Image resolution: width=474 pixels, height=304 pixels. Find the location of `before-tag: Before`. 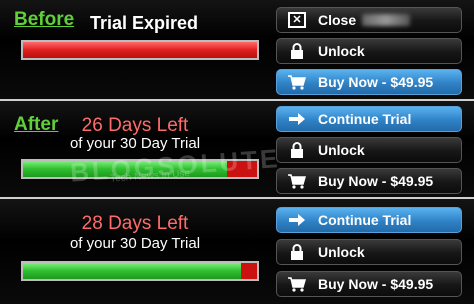

before-tag: Before is located at coordinates (44, 19).